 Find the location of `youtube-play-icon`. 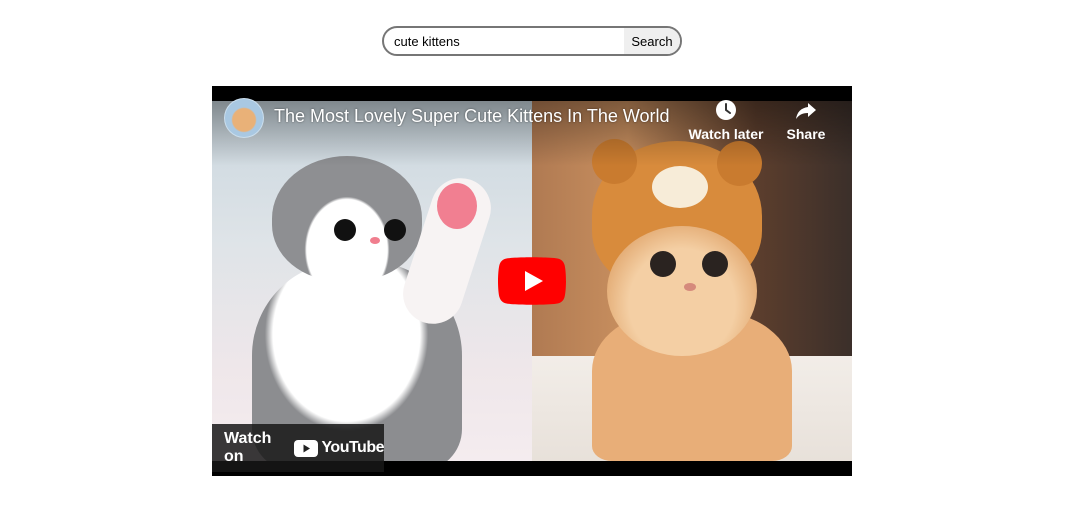

youtube-play-icon is located at coordinates (306, 448).